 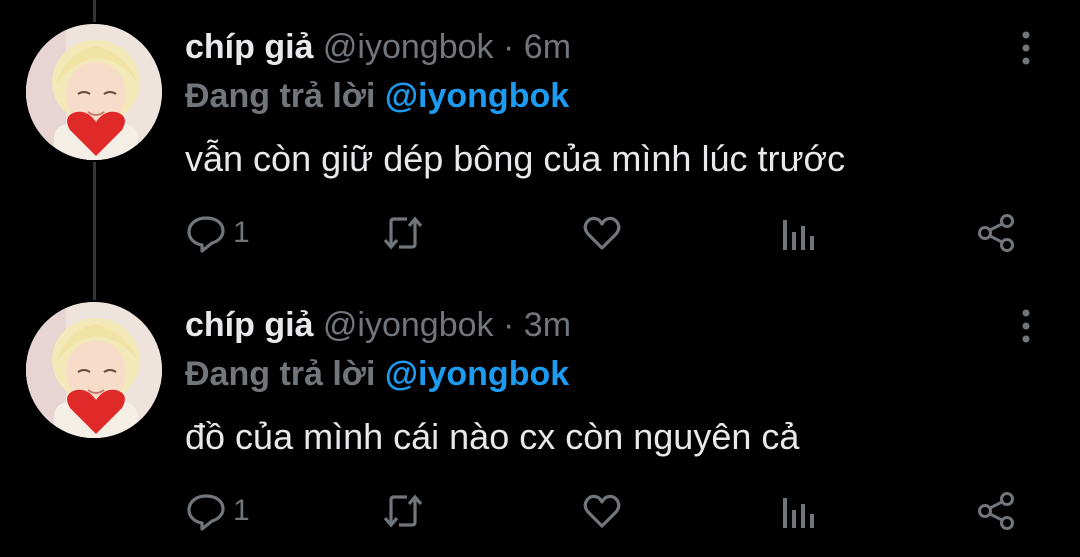 I want to click on tweet-text: đồ của mình cái nào cx còn nguyên cả, so click(x=492, y=436).